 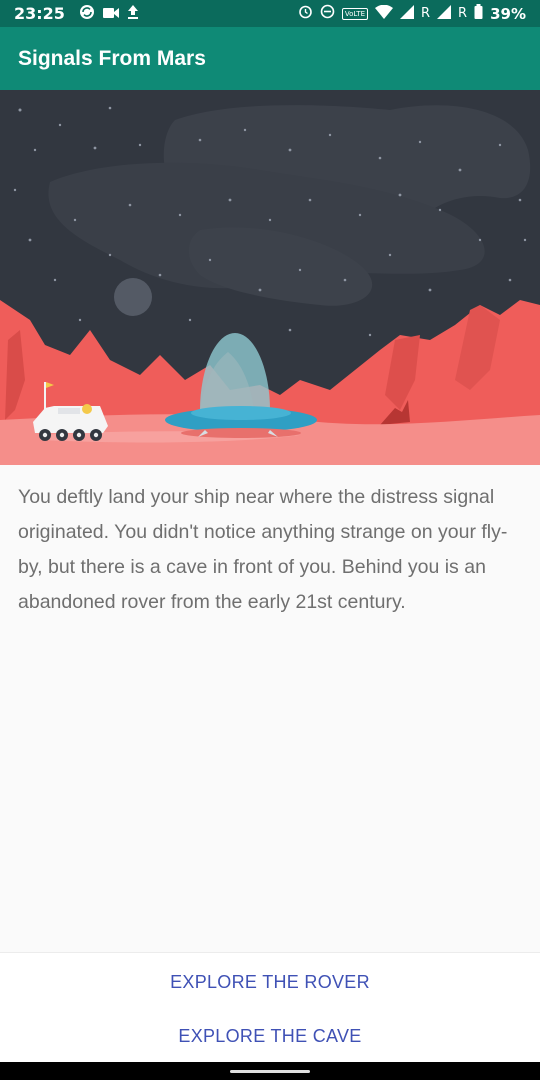 What do you see at coordinates (407, 13) in the screenshot?
I see `signal-icon` at bounding box center [407, 13].